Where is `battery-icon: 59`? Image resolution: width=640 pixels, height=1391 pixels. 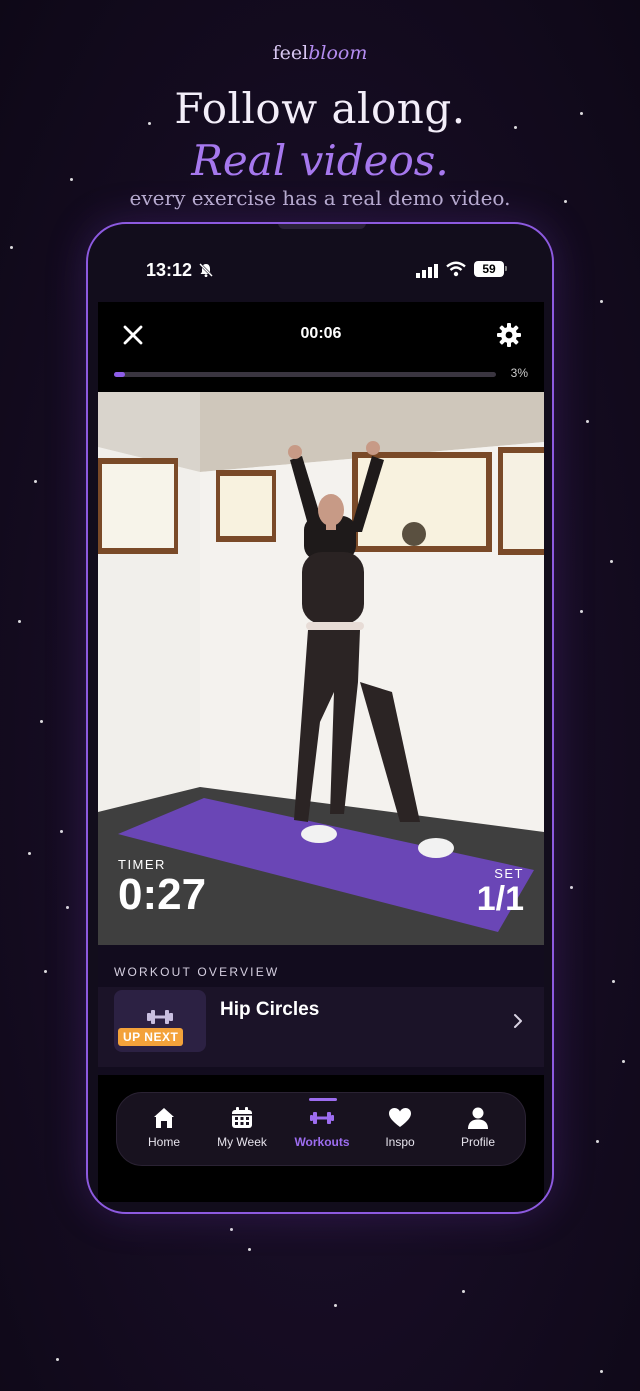 battery-icon: 59 is located at coordinates (489, 269).